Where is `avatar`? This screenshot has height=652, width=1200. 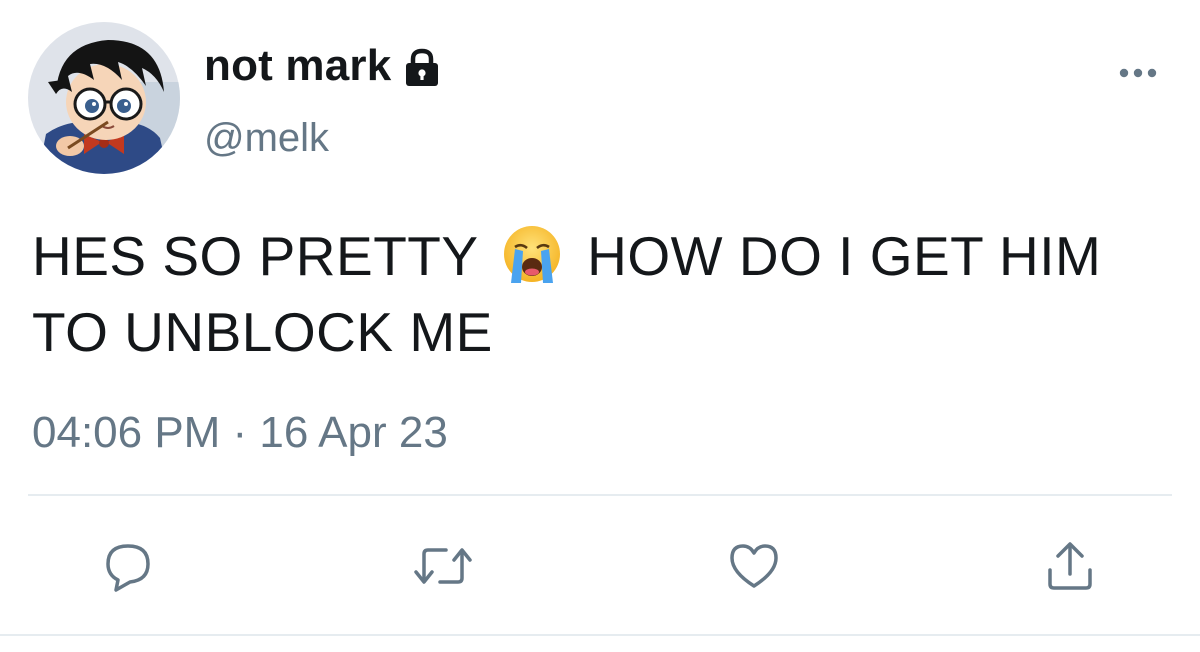
avatar is located at coordinates (104, 98).